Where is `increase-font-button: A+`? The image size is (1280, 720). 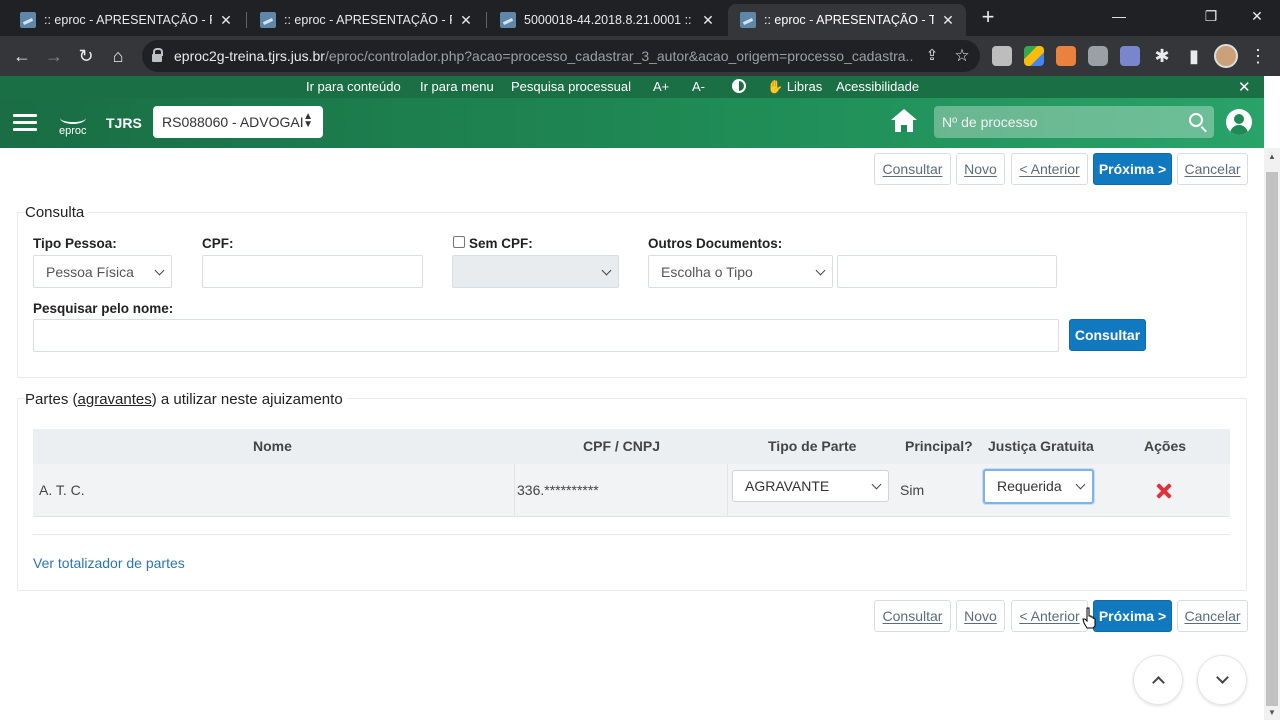 increase-font-button: A+ is located at coordinates (661, 86).